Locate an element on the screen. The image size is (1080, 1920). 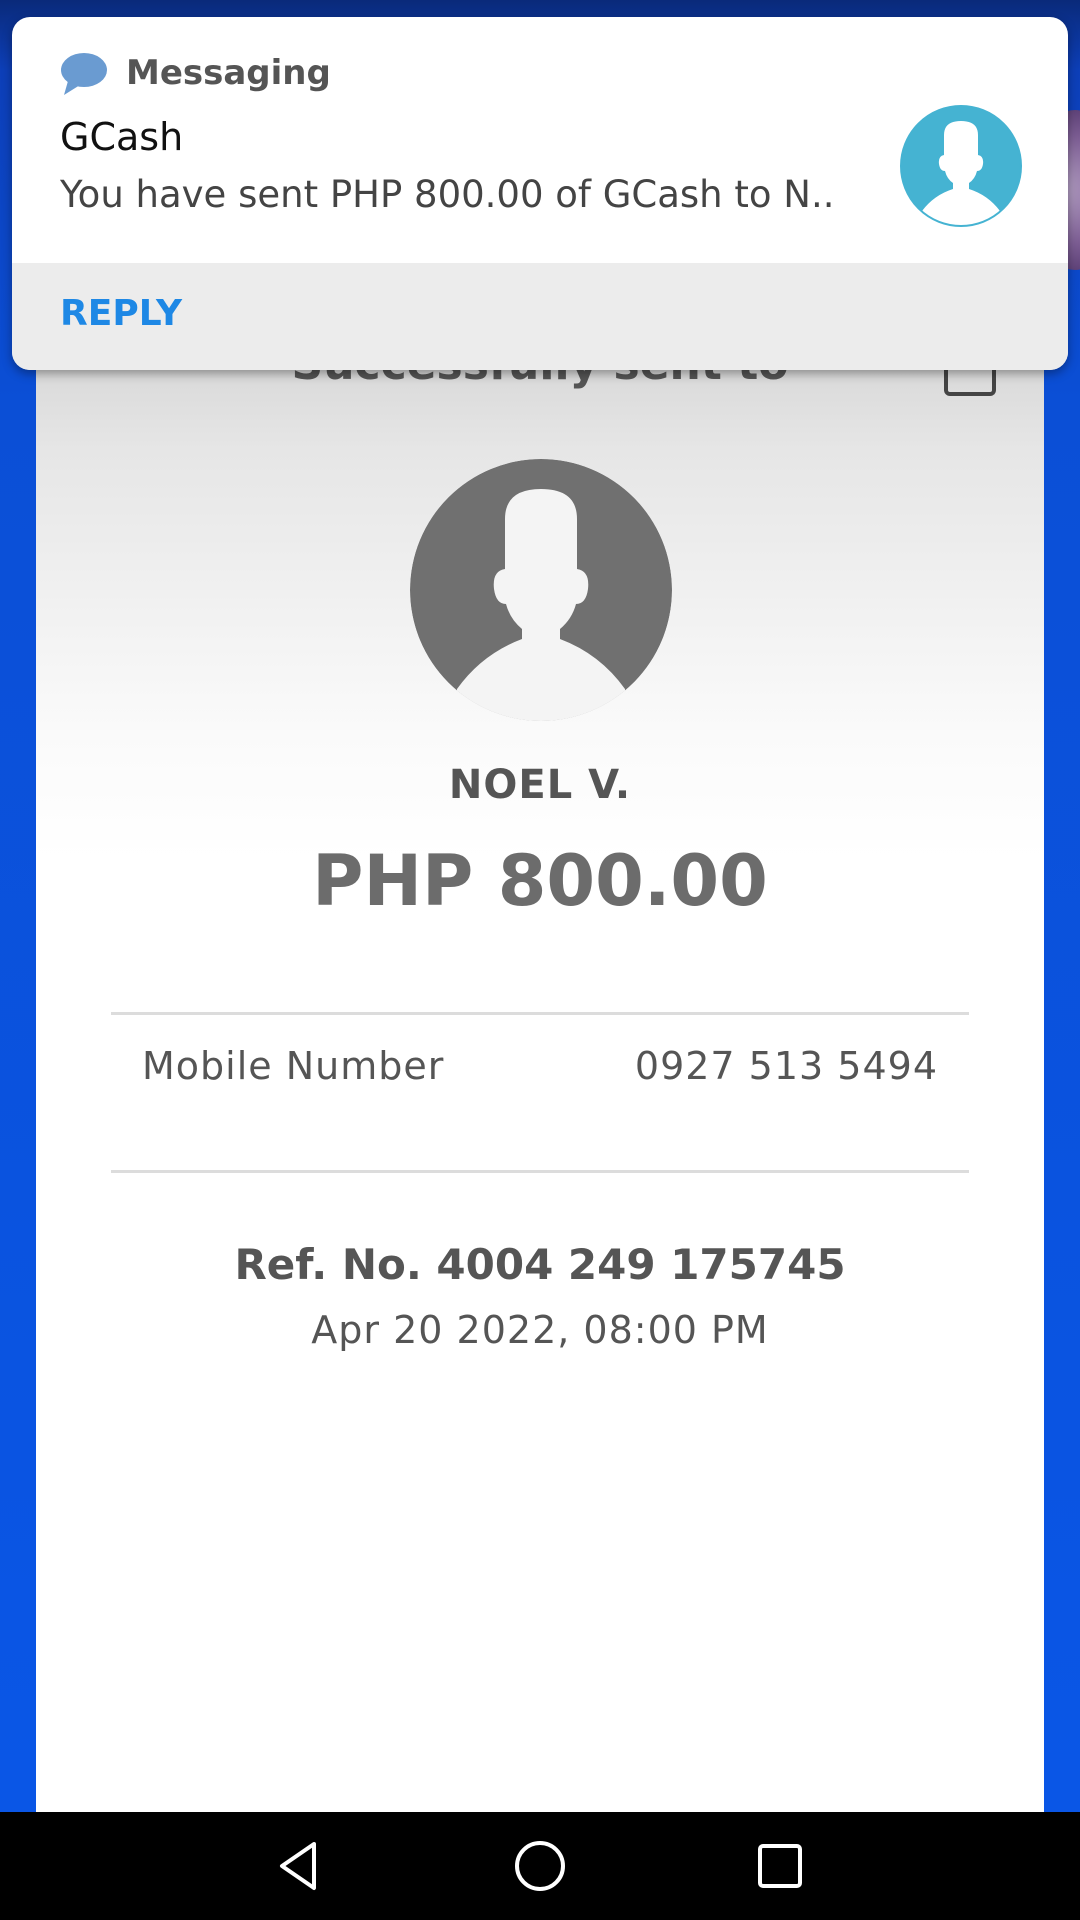
chat-bubble-icon is located at coordinates (84, 74).